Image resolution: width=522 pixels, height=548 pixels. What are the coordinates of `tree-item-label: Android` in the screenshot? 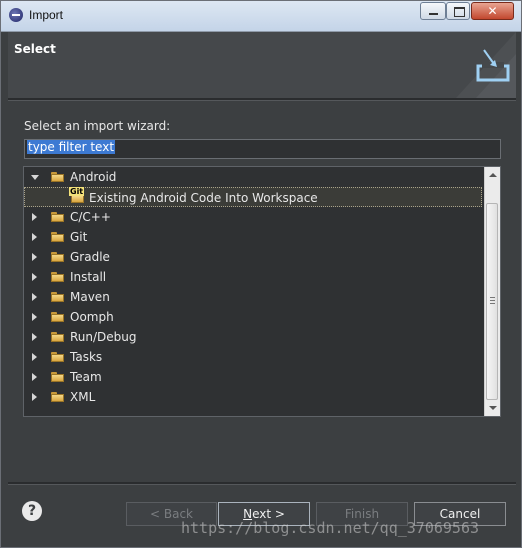 It's located at (93, 177).